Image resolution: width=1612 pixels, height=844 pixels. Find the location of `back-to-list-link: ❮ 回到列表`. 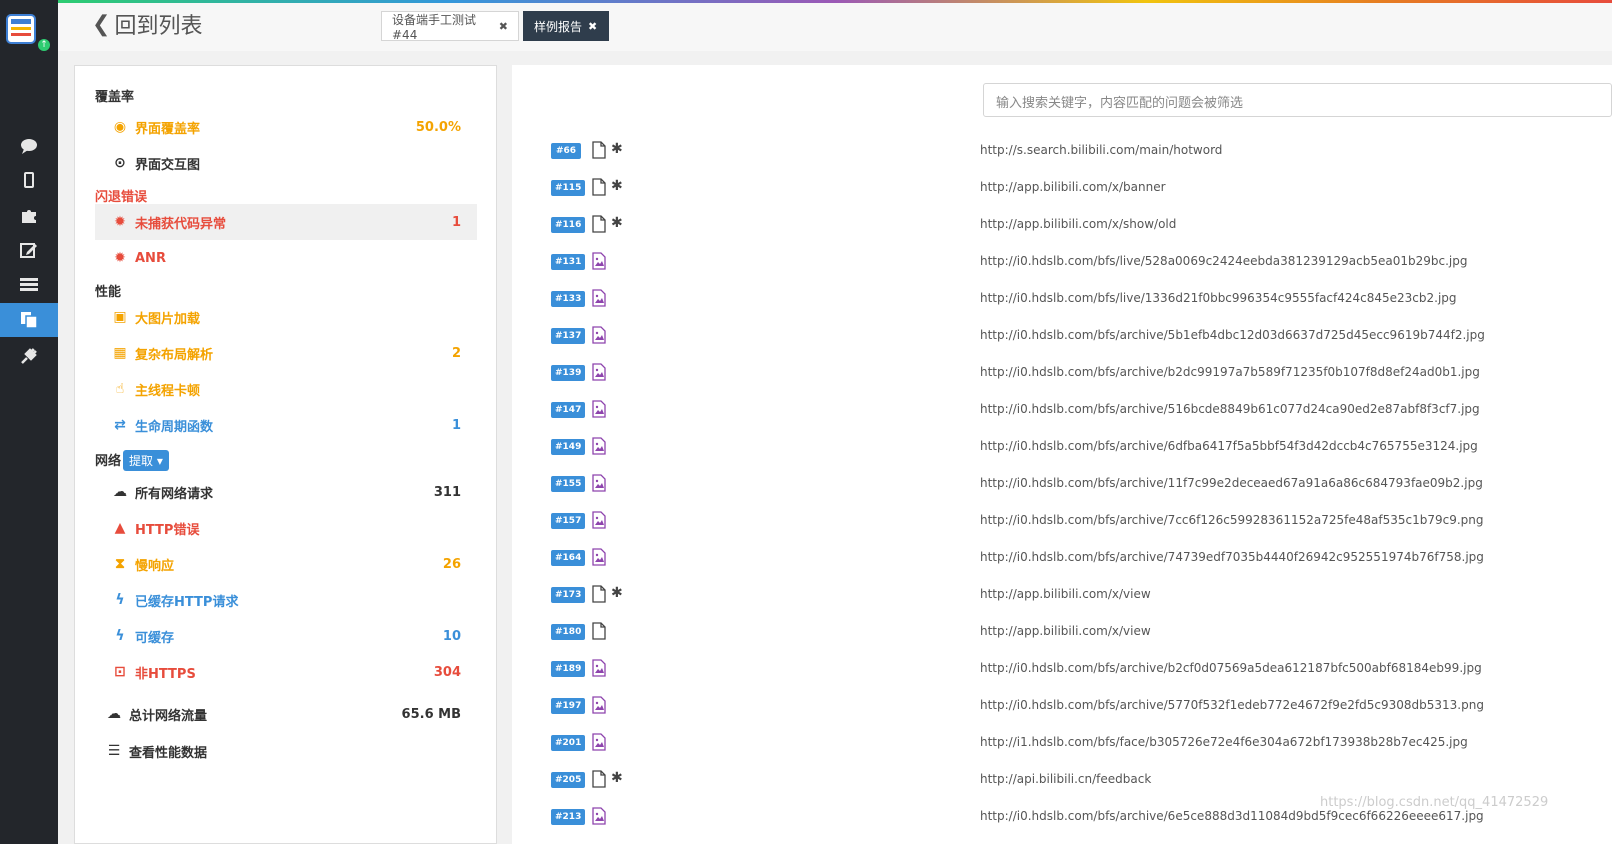

back-to-list-link: ❮ 回到列表 is located at coordinates (147, 24).